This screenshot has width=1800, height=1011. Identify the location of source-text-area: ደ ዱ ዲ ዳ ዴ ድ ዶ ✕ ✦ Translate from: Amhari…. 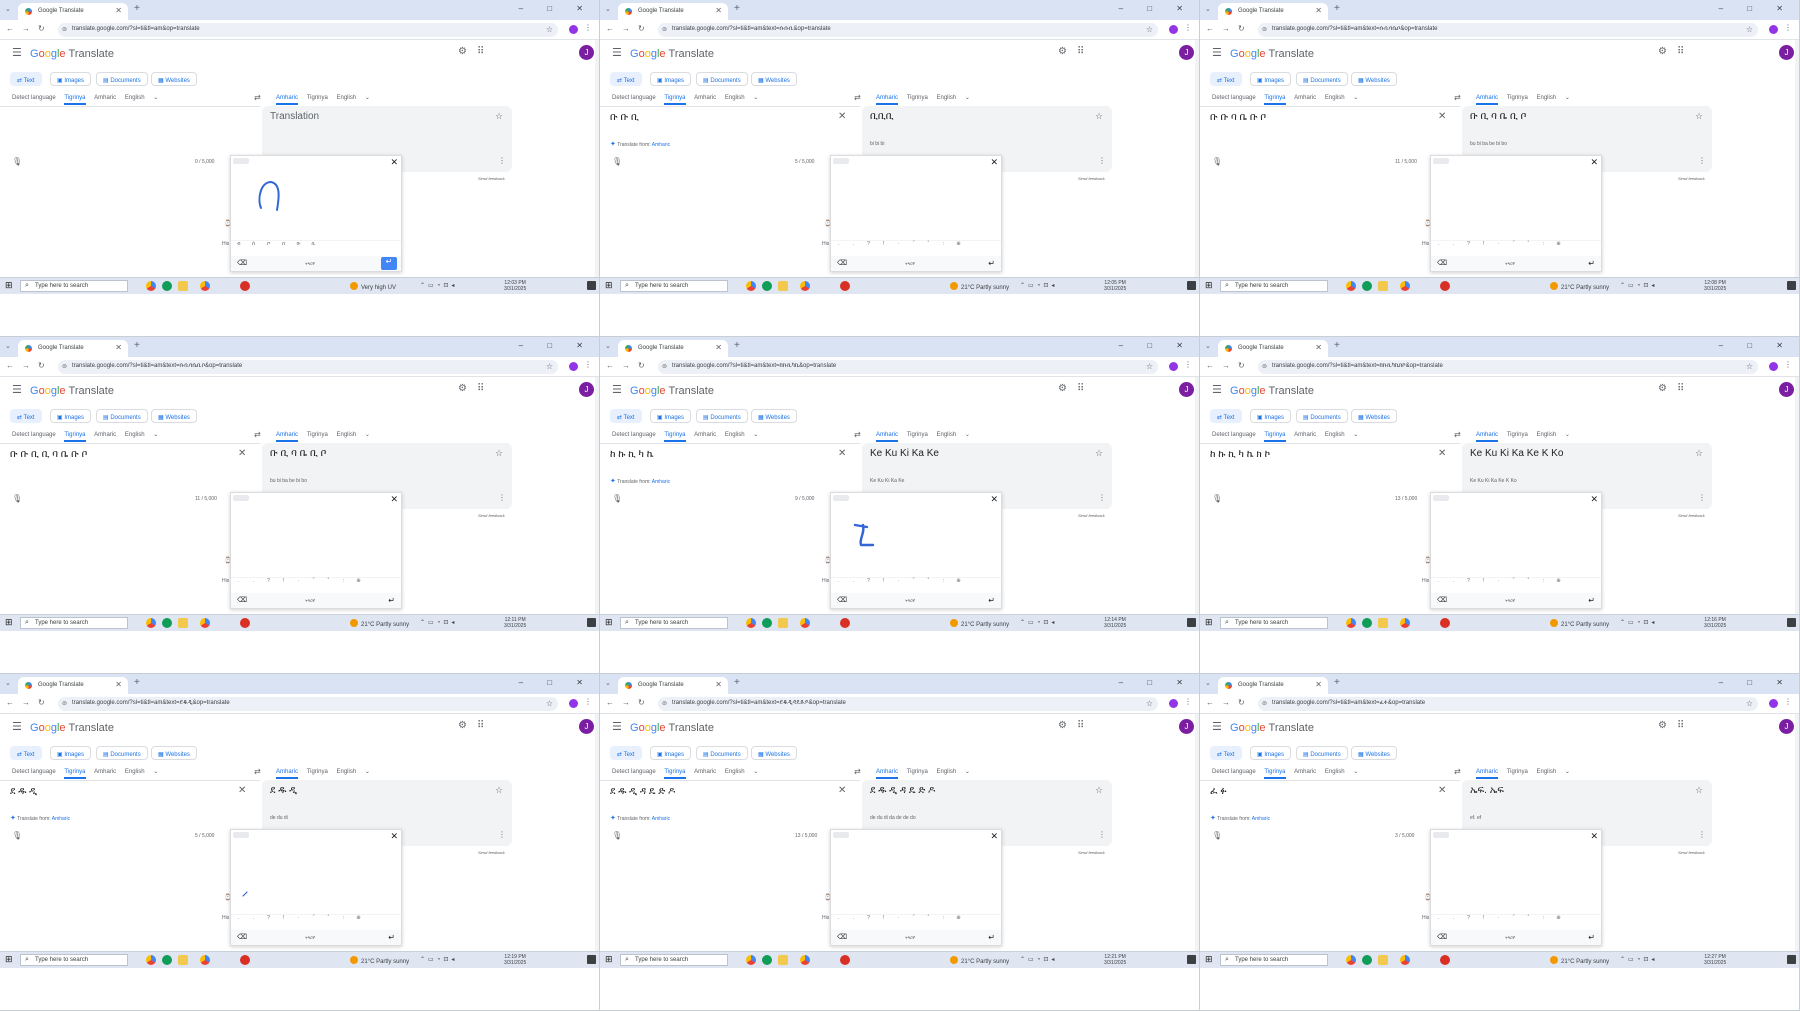
(730, 813).